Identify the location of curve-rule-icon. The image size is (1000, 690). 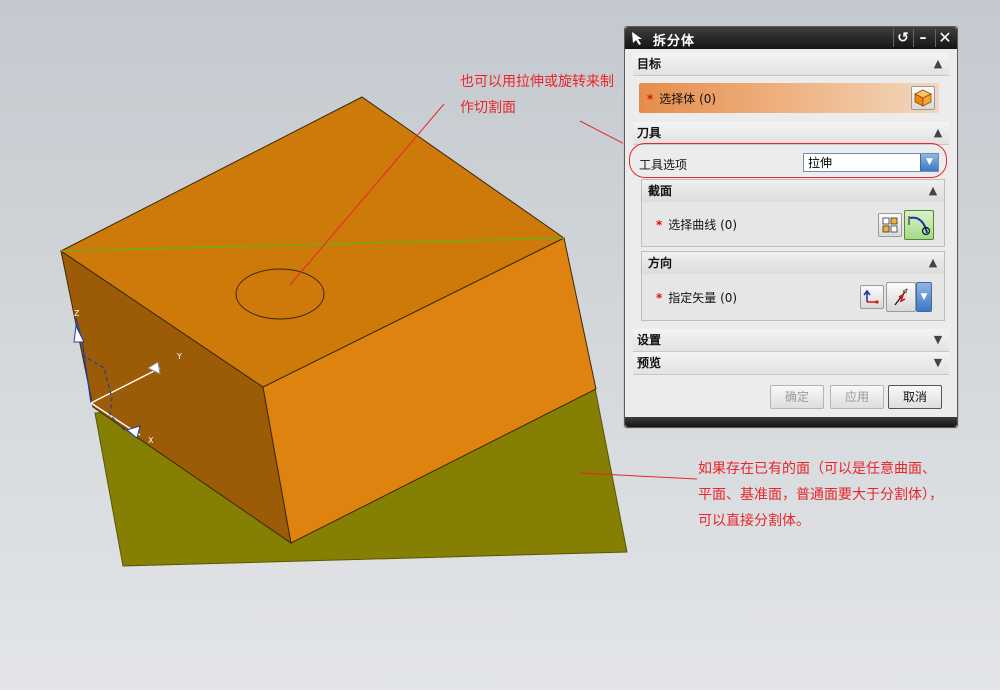
(890, 225).